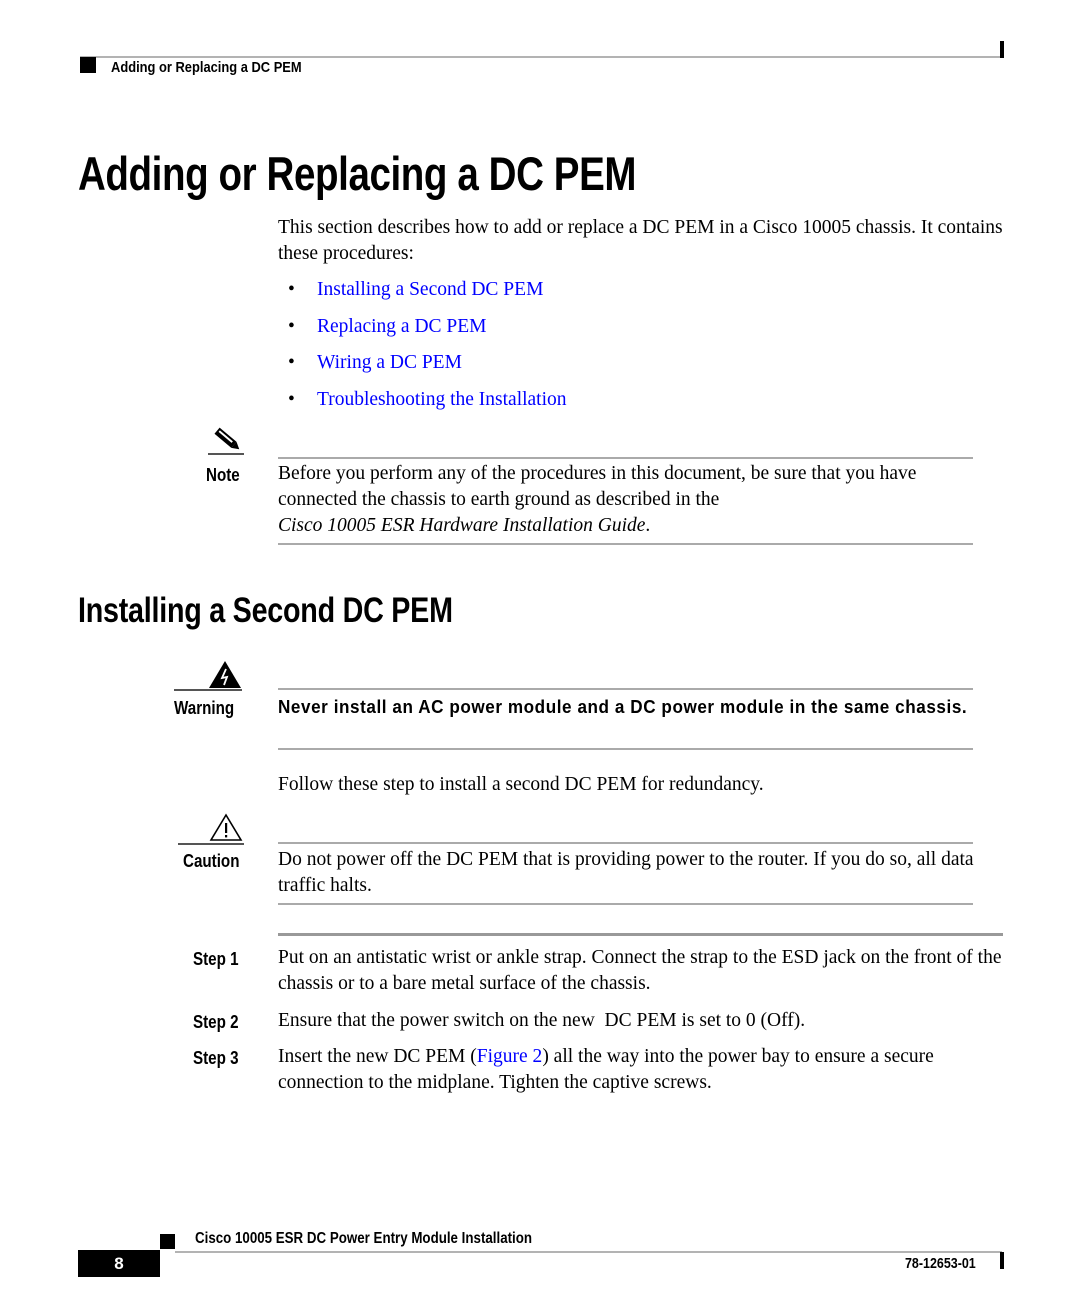  What do you see at coordinates (204, 707) in the screenshot?
I see `warning-label: Warning` at bounding box center [204, 707].